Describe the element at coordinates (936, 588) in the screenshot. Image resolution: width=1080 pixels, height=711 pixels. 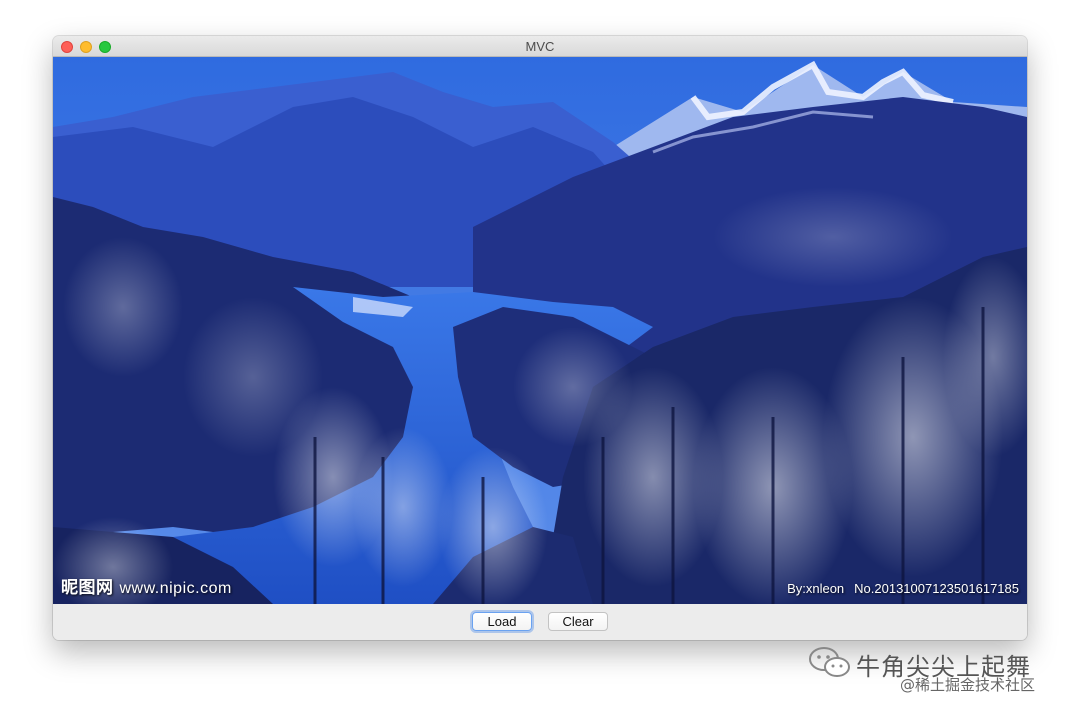
I see `watermark-number: No.20131007123501617185` at that location.